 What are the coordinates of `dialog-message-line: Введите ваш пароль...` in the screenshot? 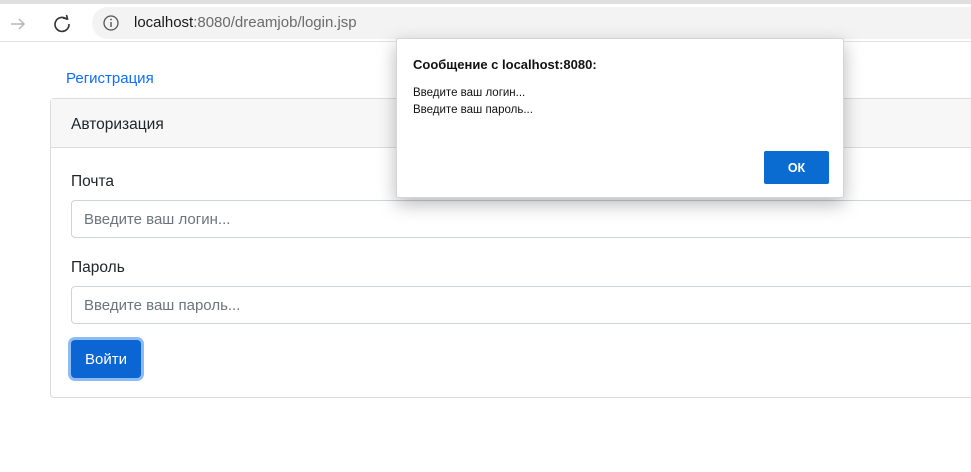 It's located at (473, 110).